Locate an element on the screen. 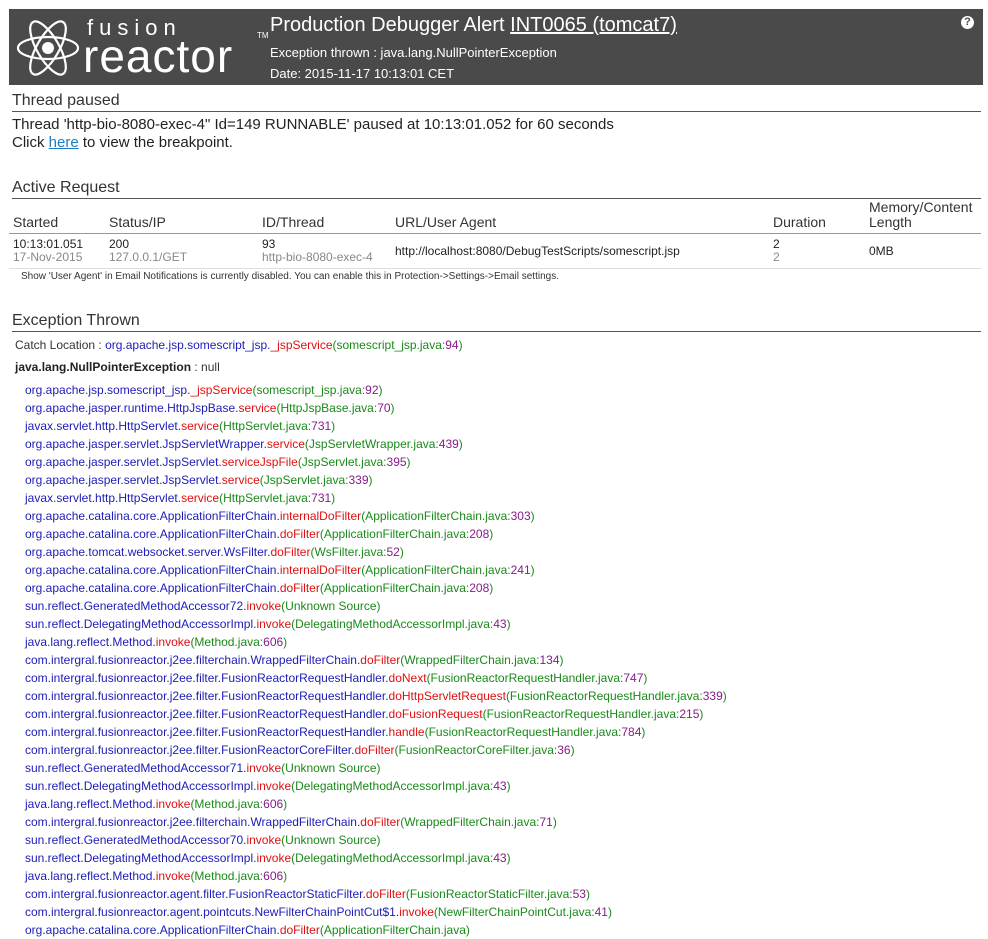 The image size is (988, 939). frame-source: (JspServletWrapper.java: is located at coordinates (371, 444).